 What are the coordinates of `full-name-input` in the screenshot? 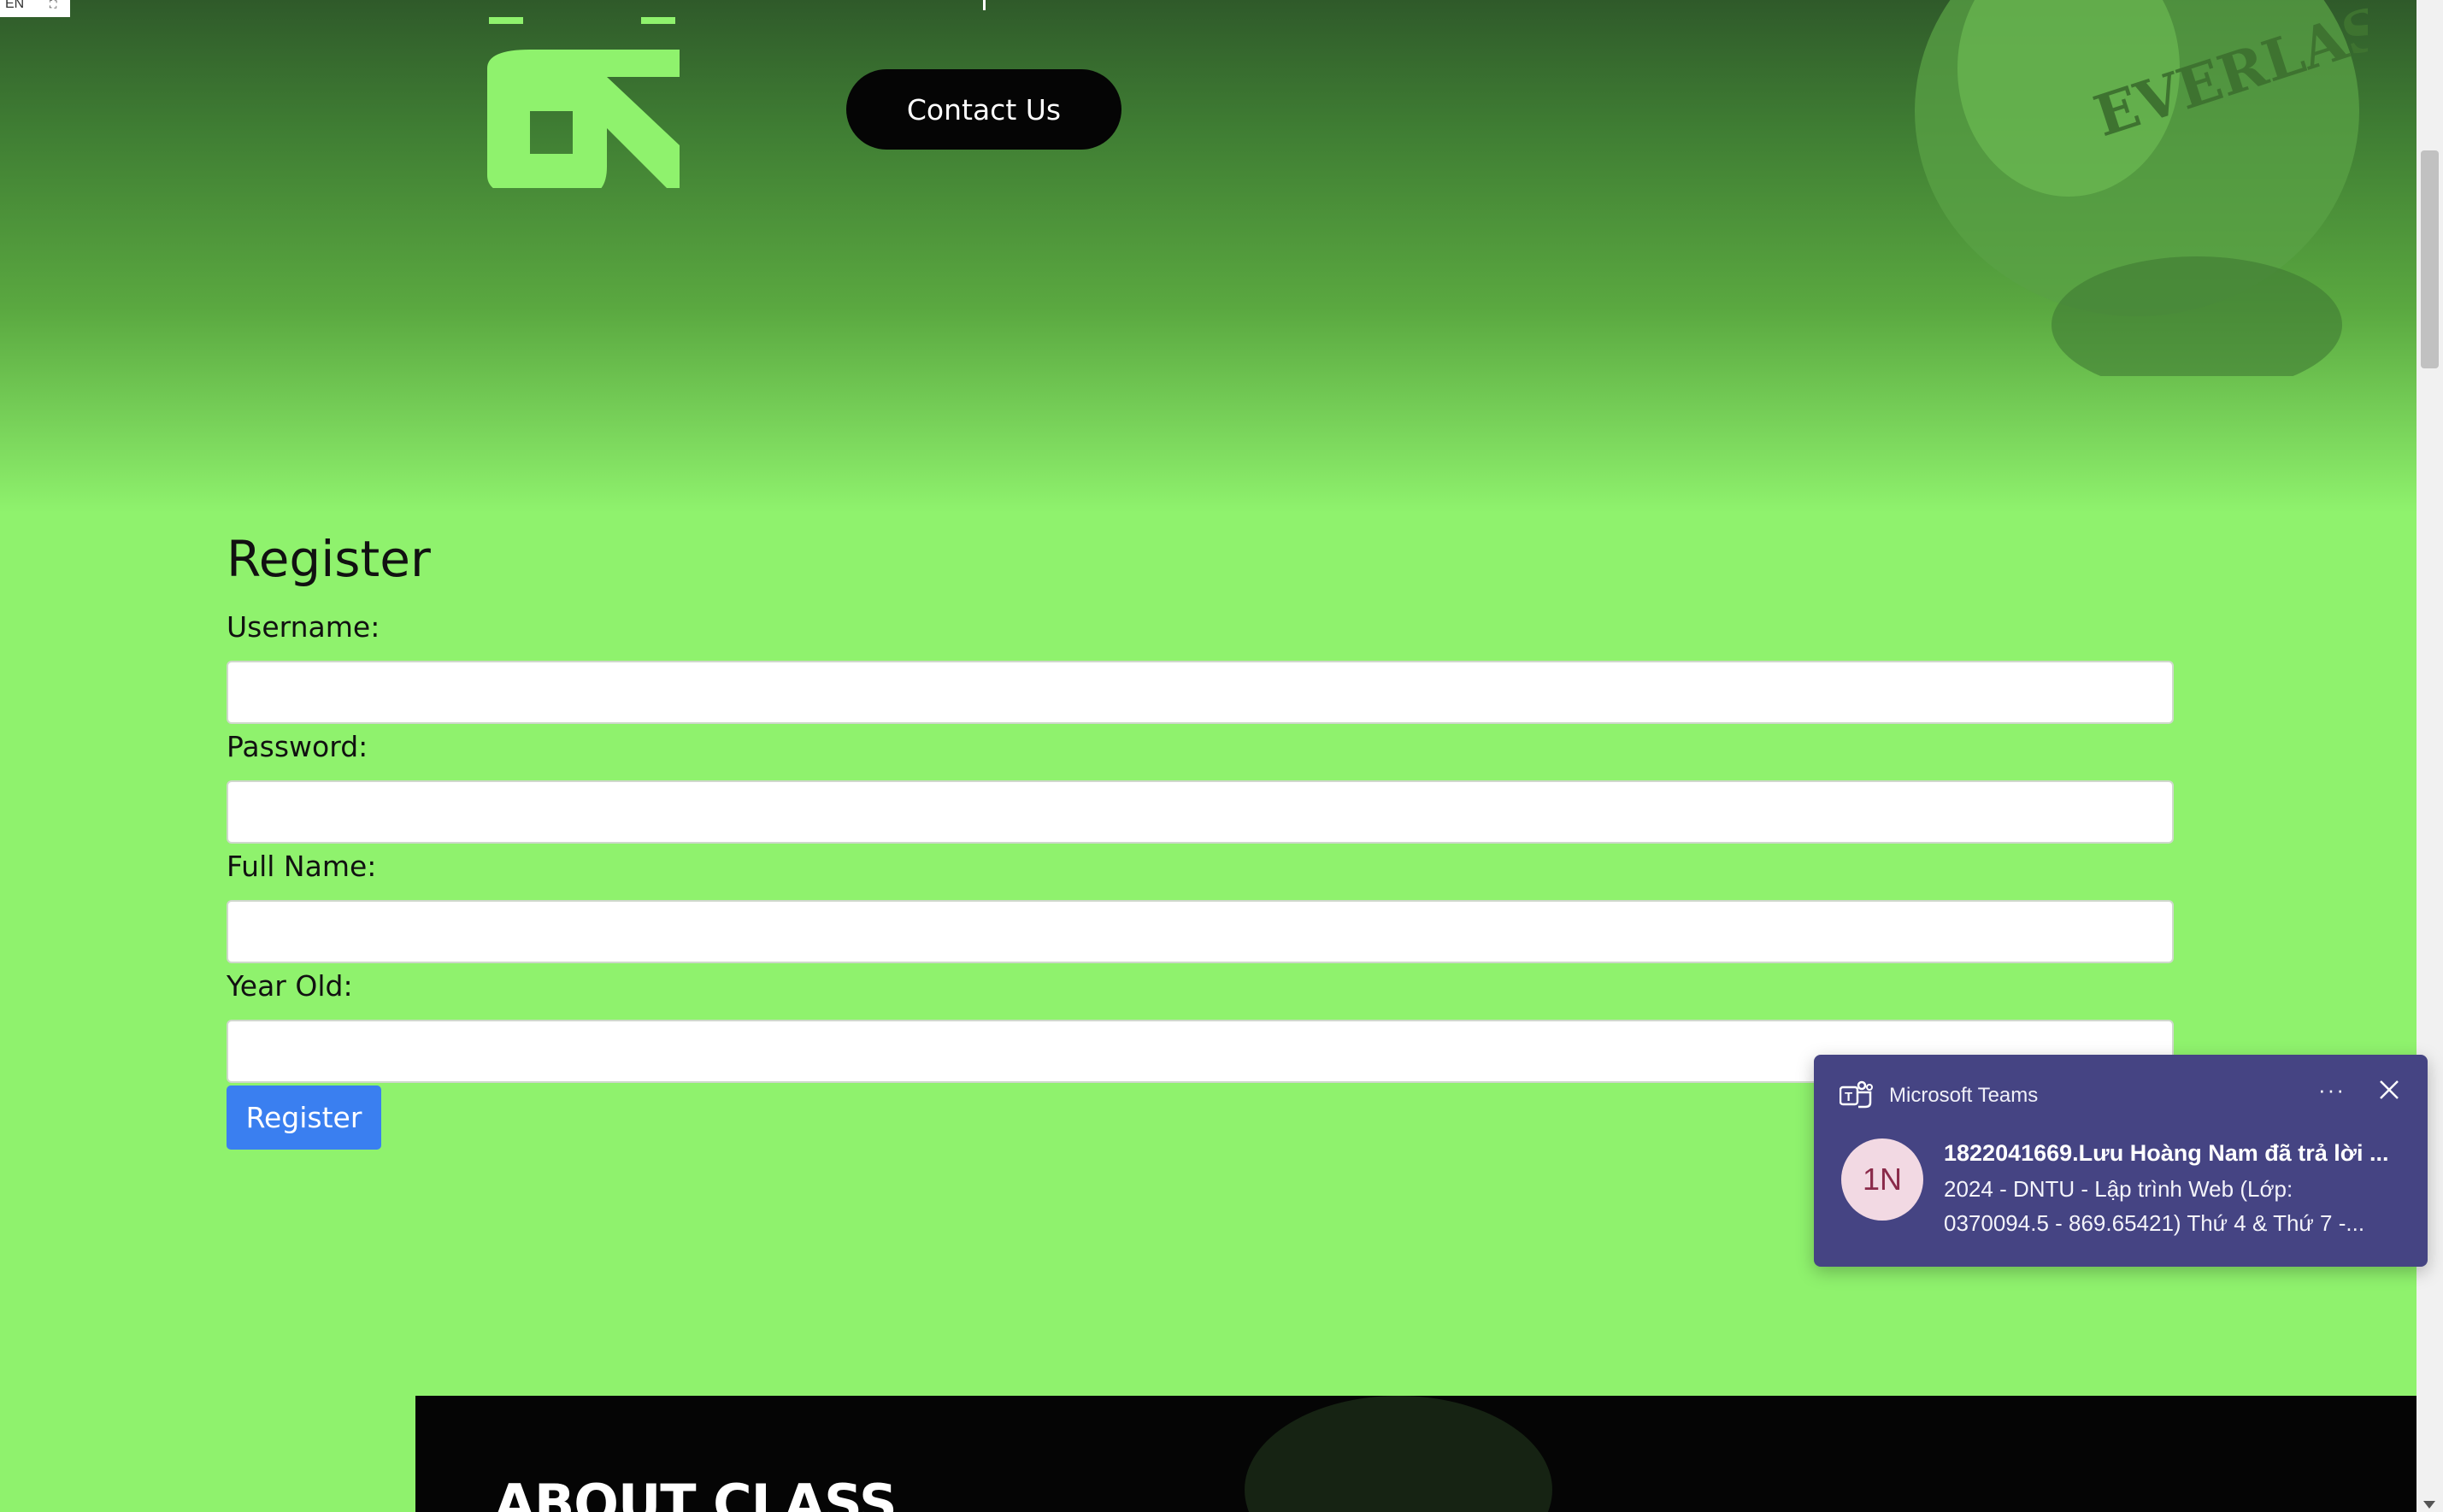 It's located at (1200, 931).